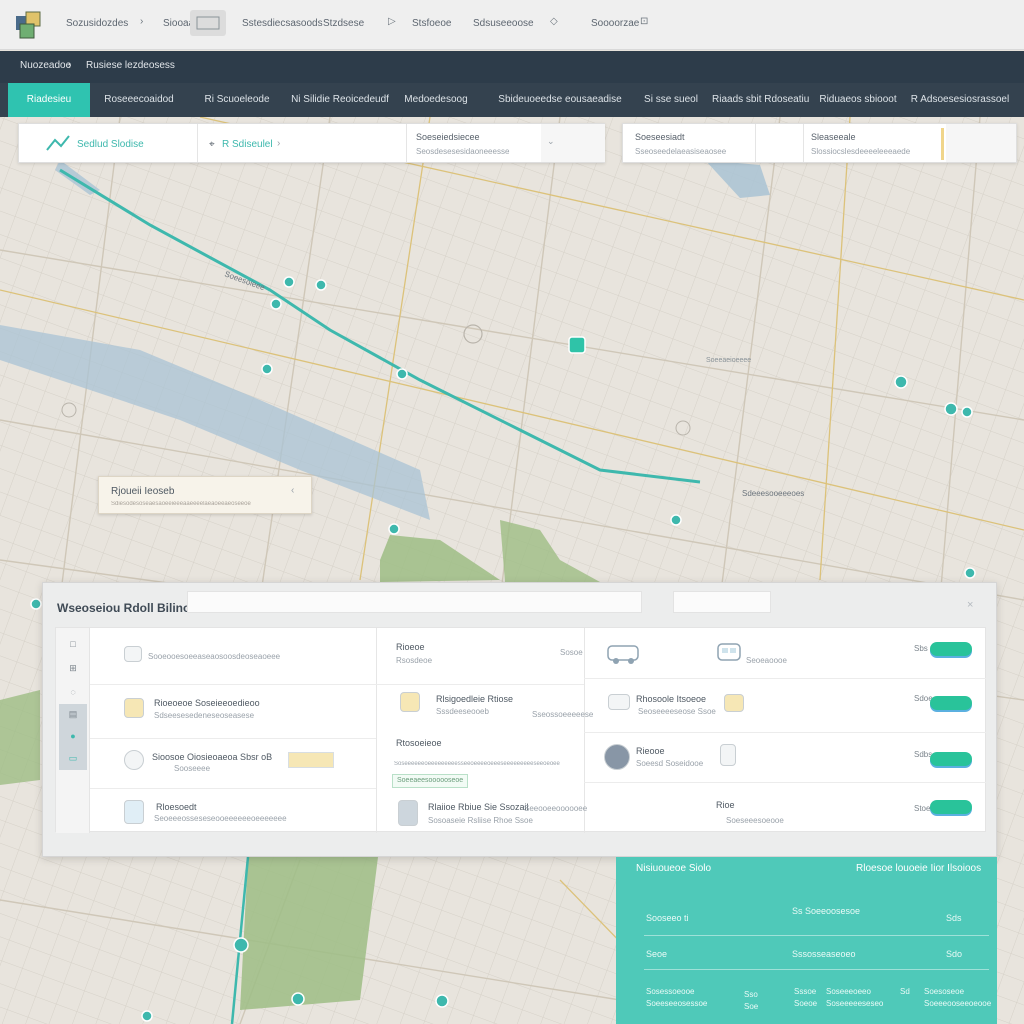 The image size is (1024, 1024). Describe the element at coordinates (292, 490) in the screenshot. I see `callout-close-icon: ‹` at that location.